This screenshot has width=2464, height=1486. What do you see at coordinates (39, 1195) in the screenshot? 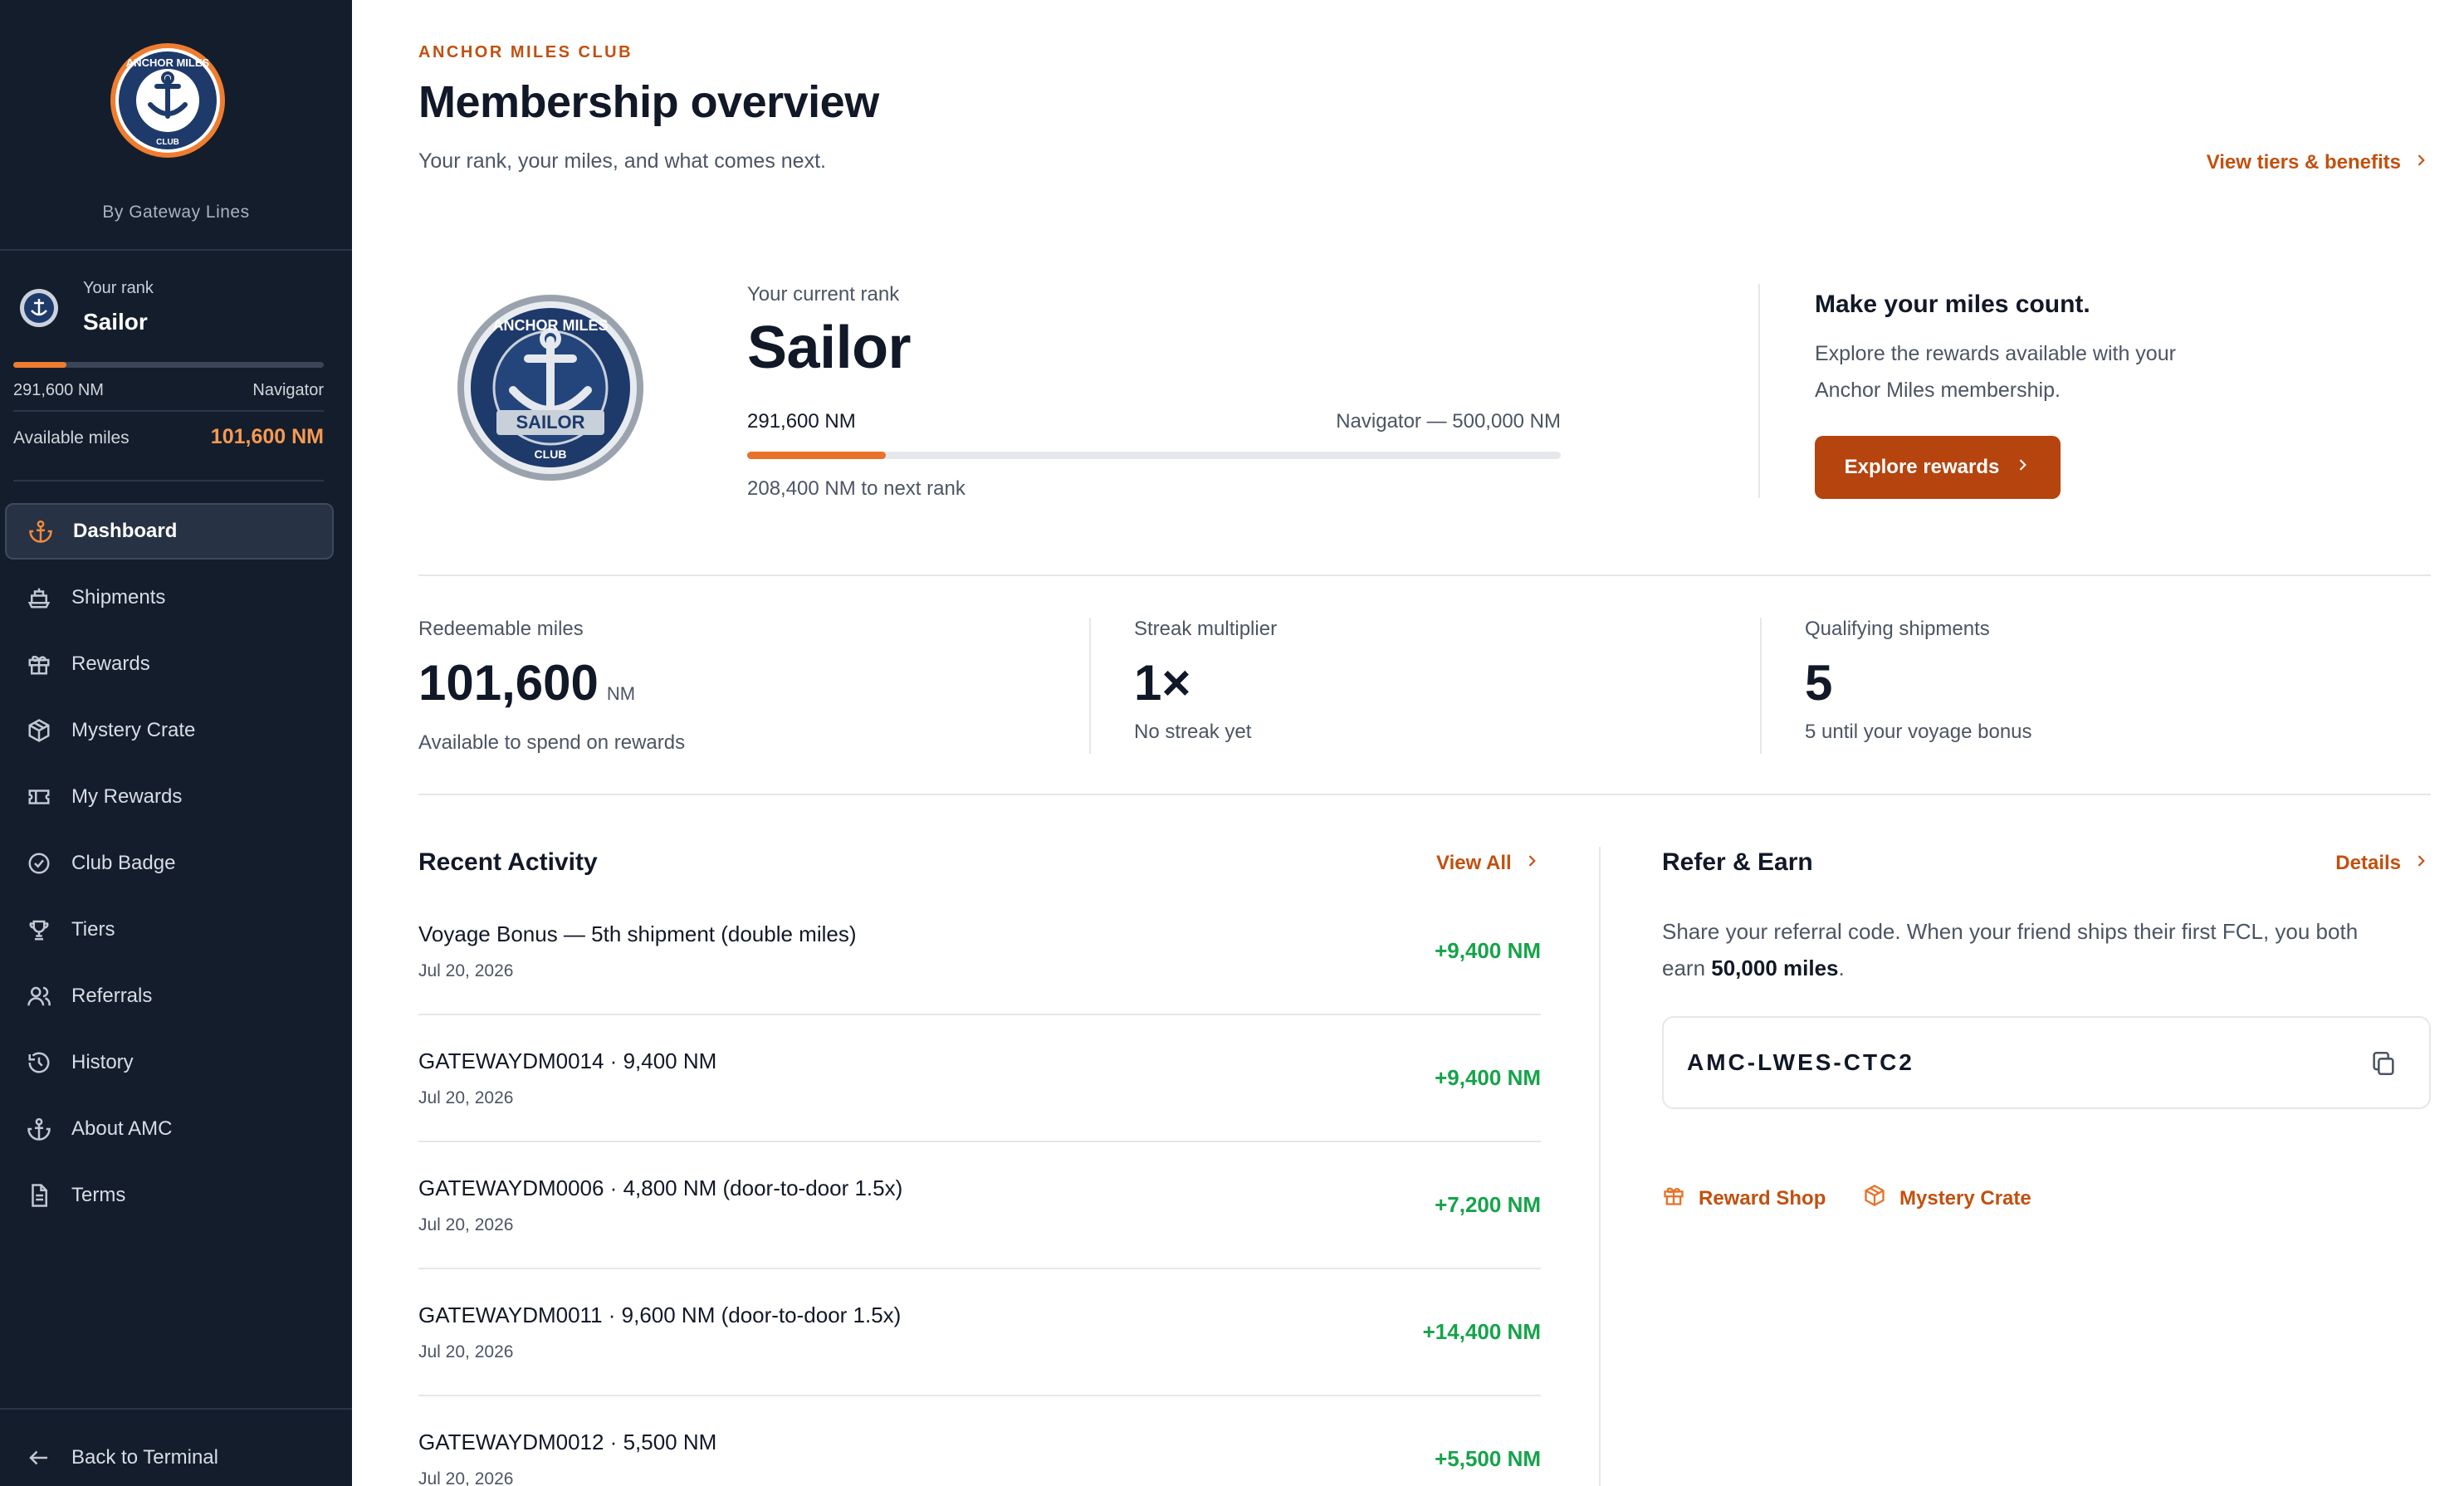
I see `document-icon` at bounding box center [39, 1195].